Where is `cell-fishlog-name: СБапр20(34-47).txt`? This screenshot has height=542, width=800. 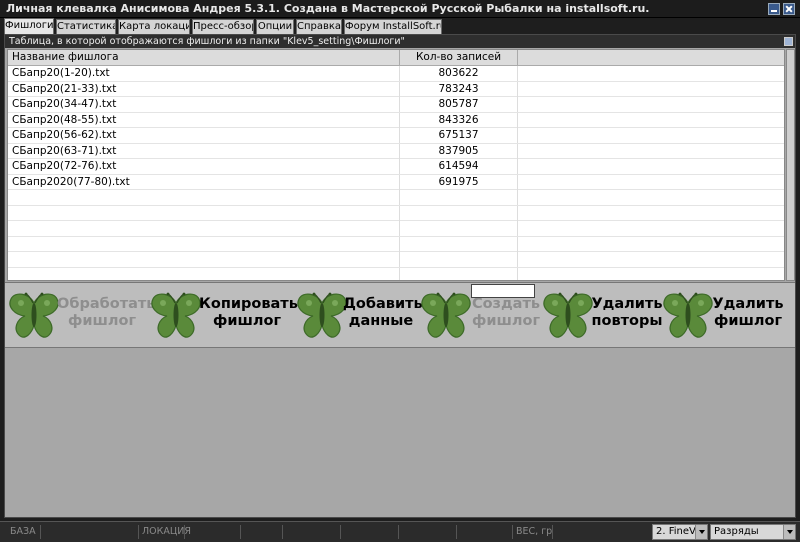 cell-fishlog-name: СБапр20(34-47).txt is located at coordinates (204, 104).